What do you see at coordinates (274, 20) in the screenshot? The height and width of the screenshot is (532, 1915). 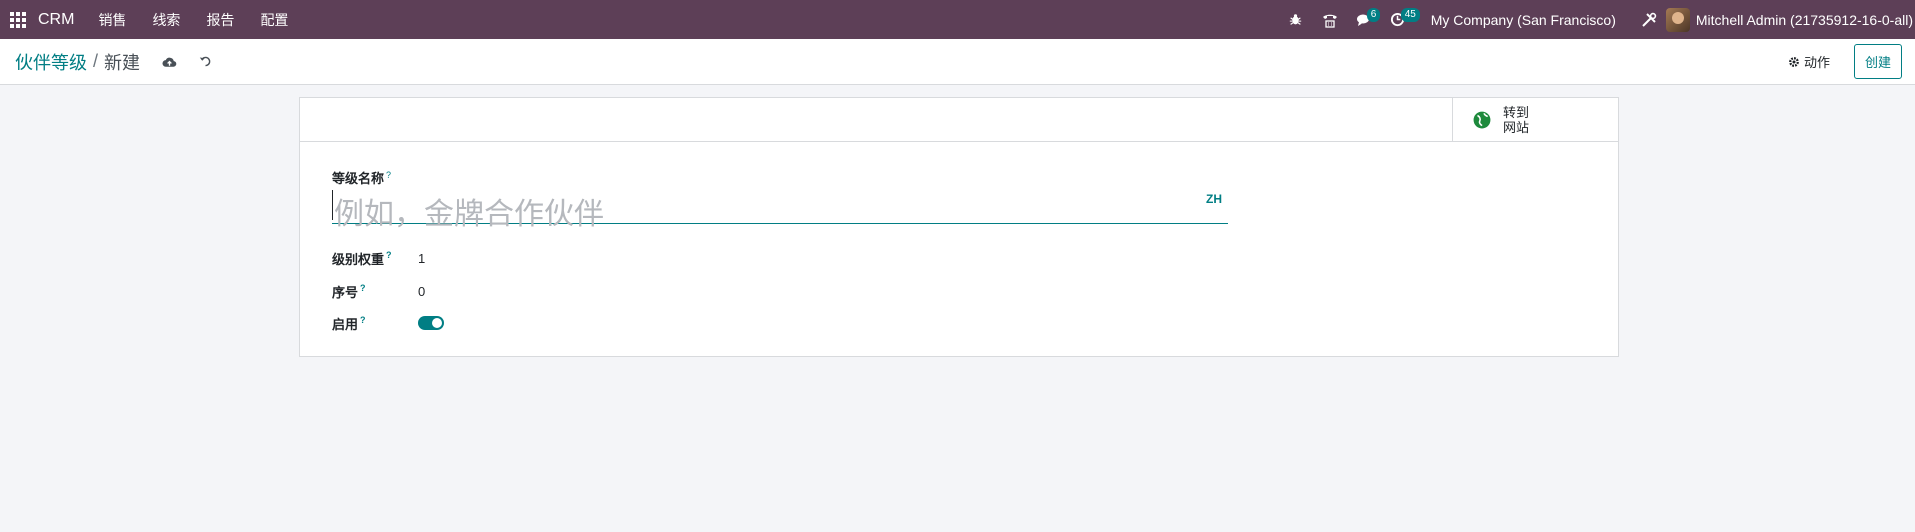 I see `menu-configuration: 配置` at bounding box center [274, 20].